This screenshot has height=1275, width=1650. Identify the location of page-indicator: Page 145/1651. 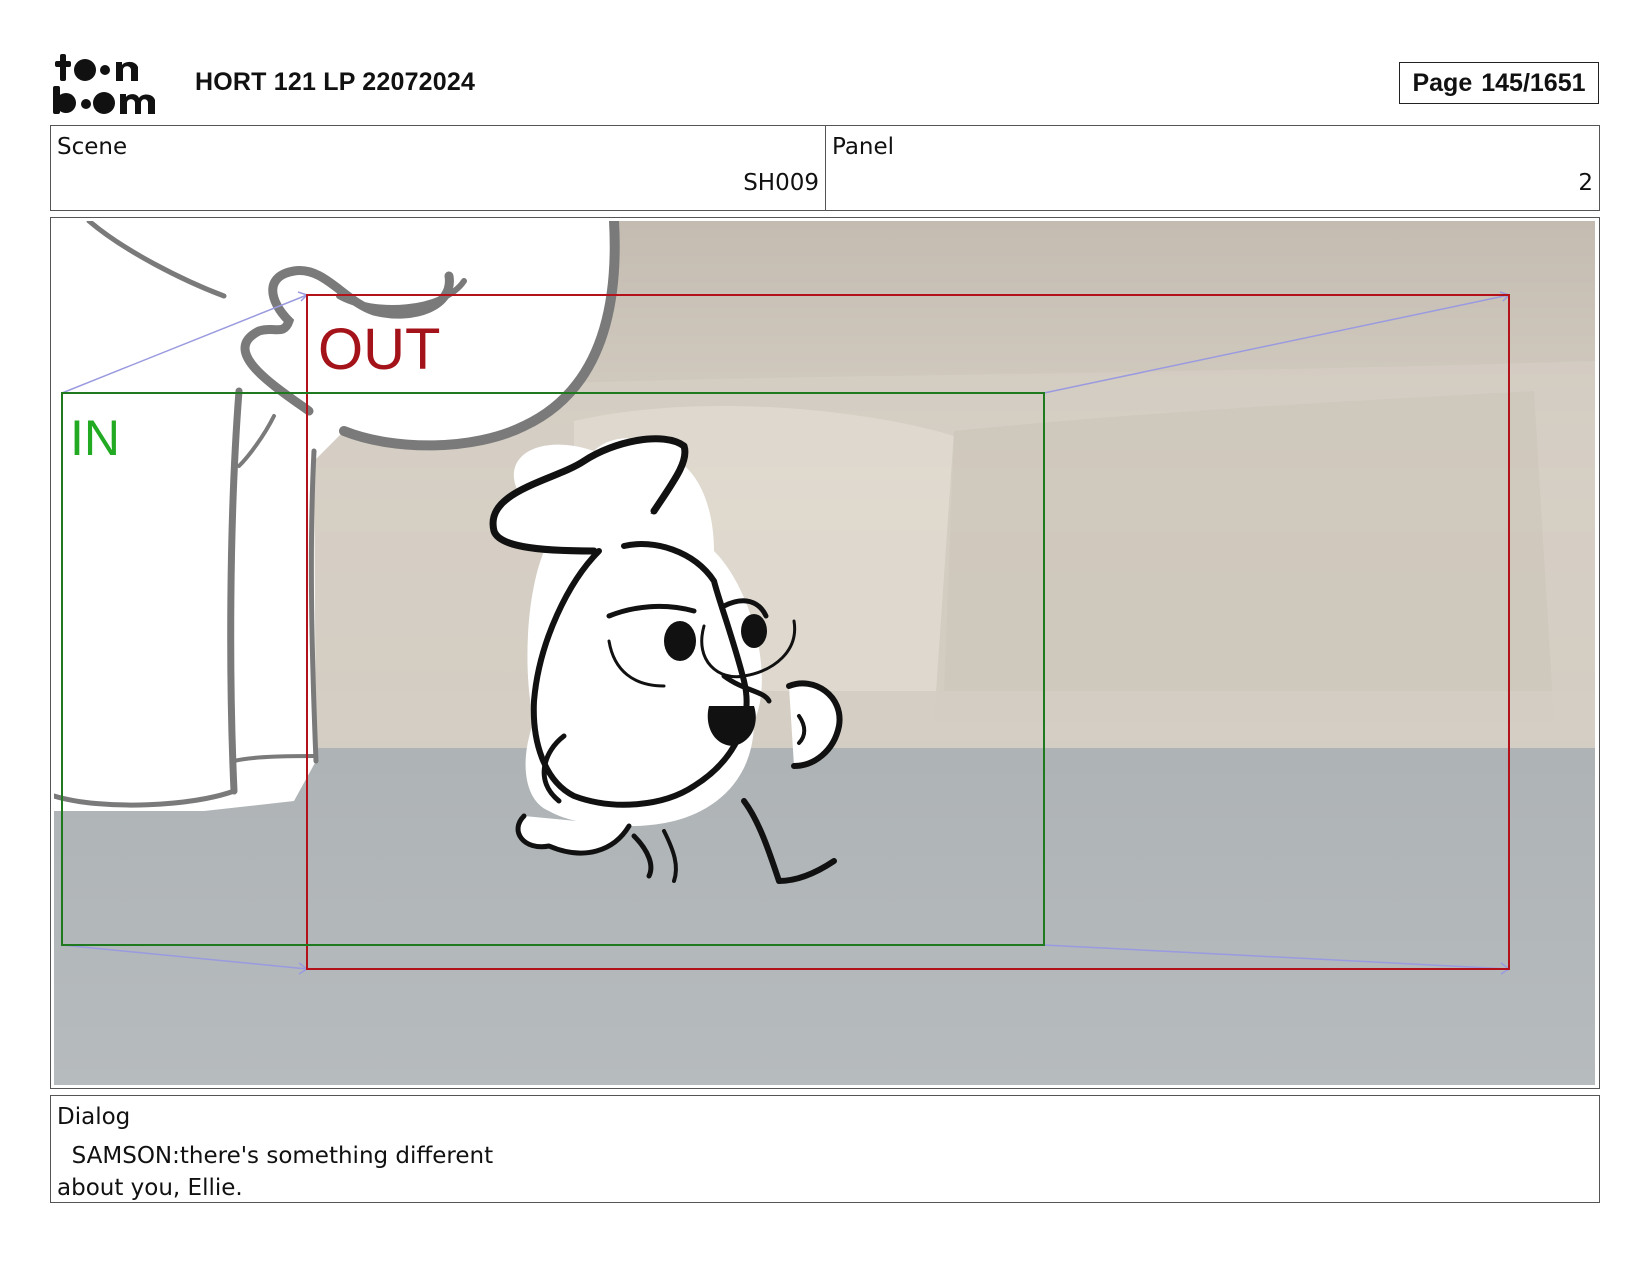
(1499, 83).